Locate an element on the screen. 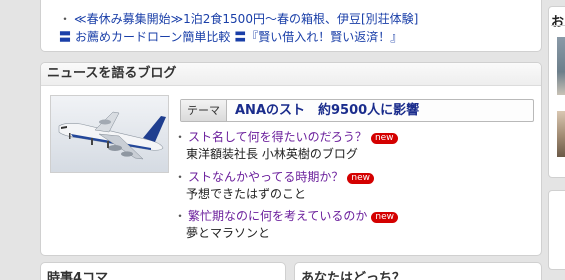 This screenshot has width=565, height=280. comic-panel: 時事4コマ is located at coordinates (163, 271).